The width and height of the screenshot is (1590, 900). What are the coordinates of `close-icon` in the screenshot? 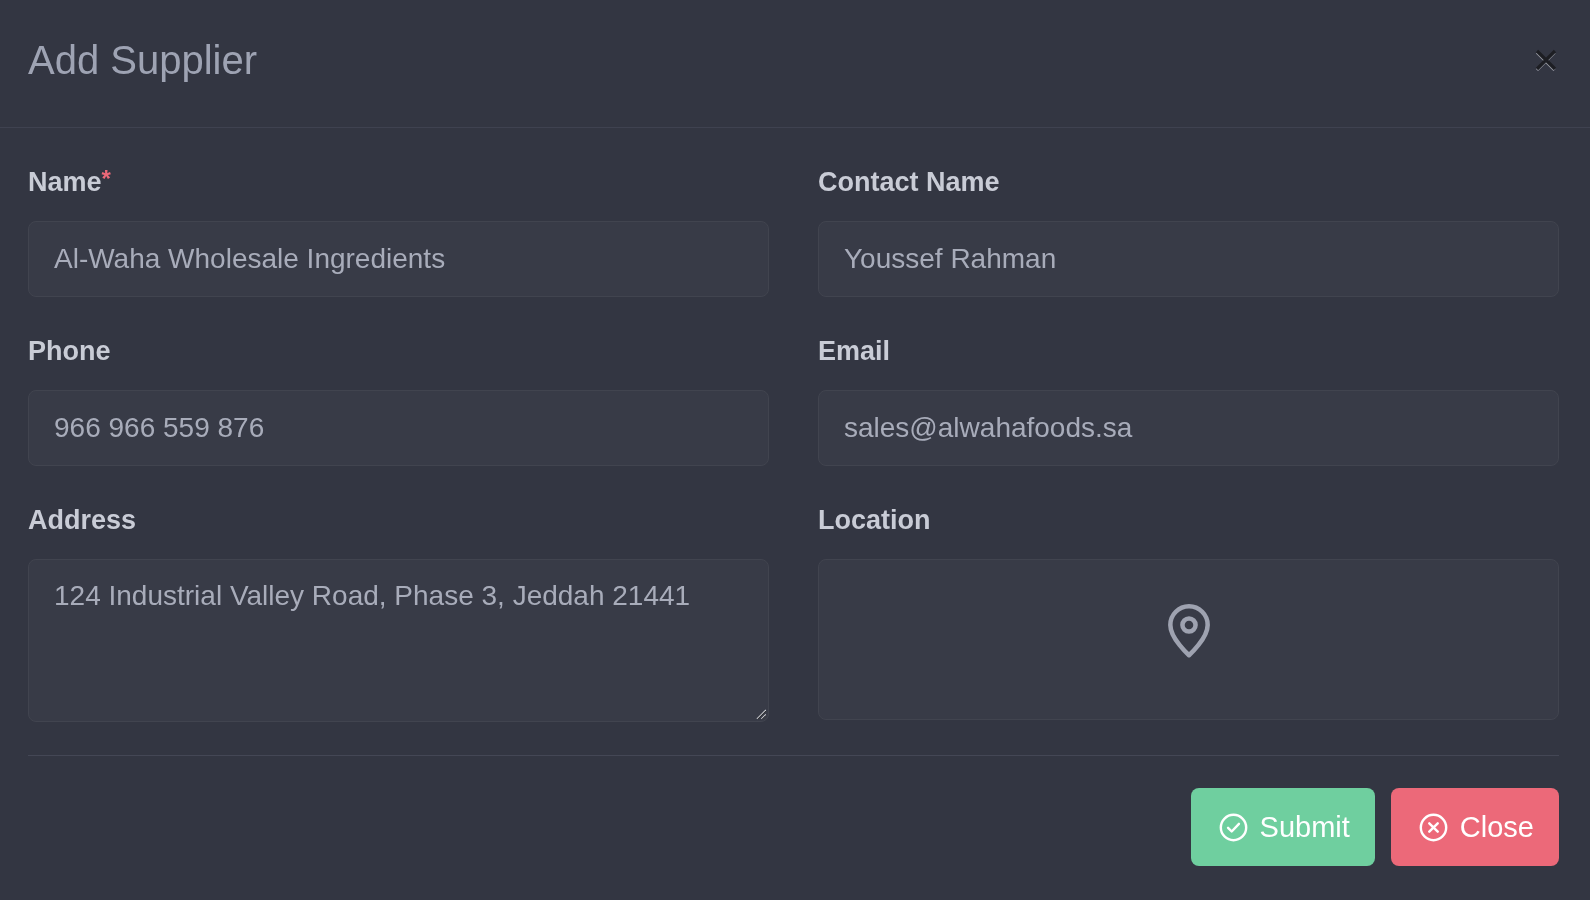 It's located at (1546, 59).